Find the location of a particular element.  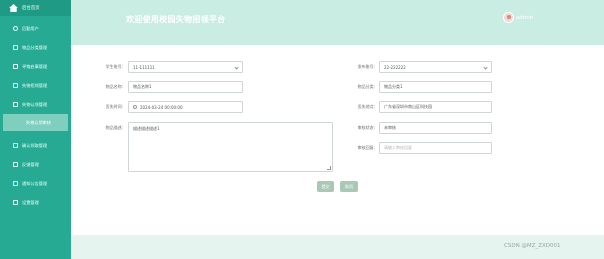

sidebar-item-label: 反馈管理 is located at coordinates (30, 164).